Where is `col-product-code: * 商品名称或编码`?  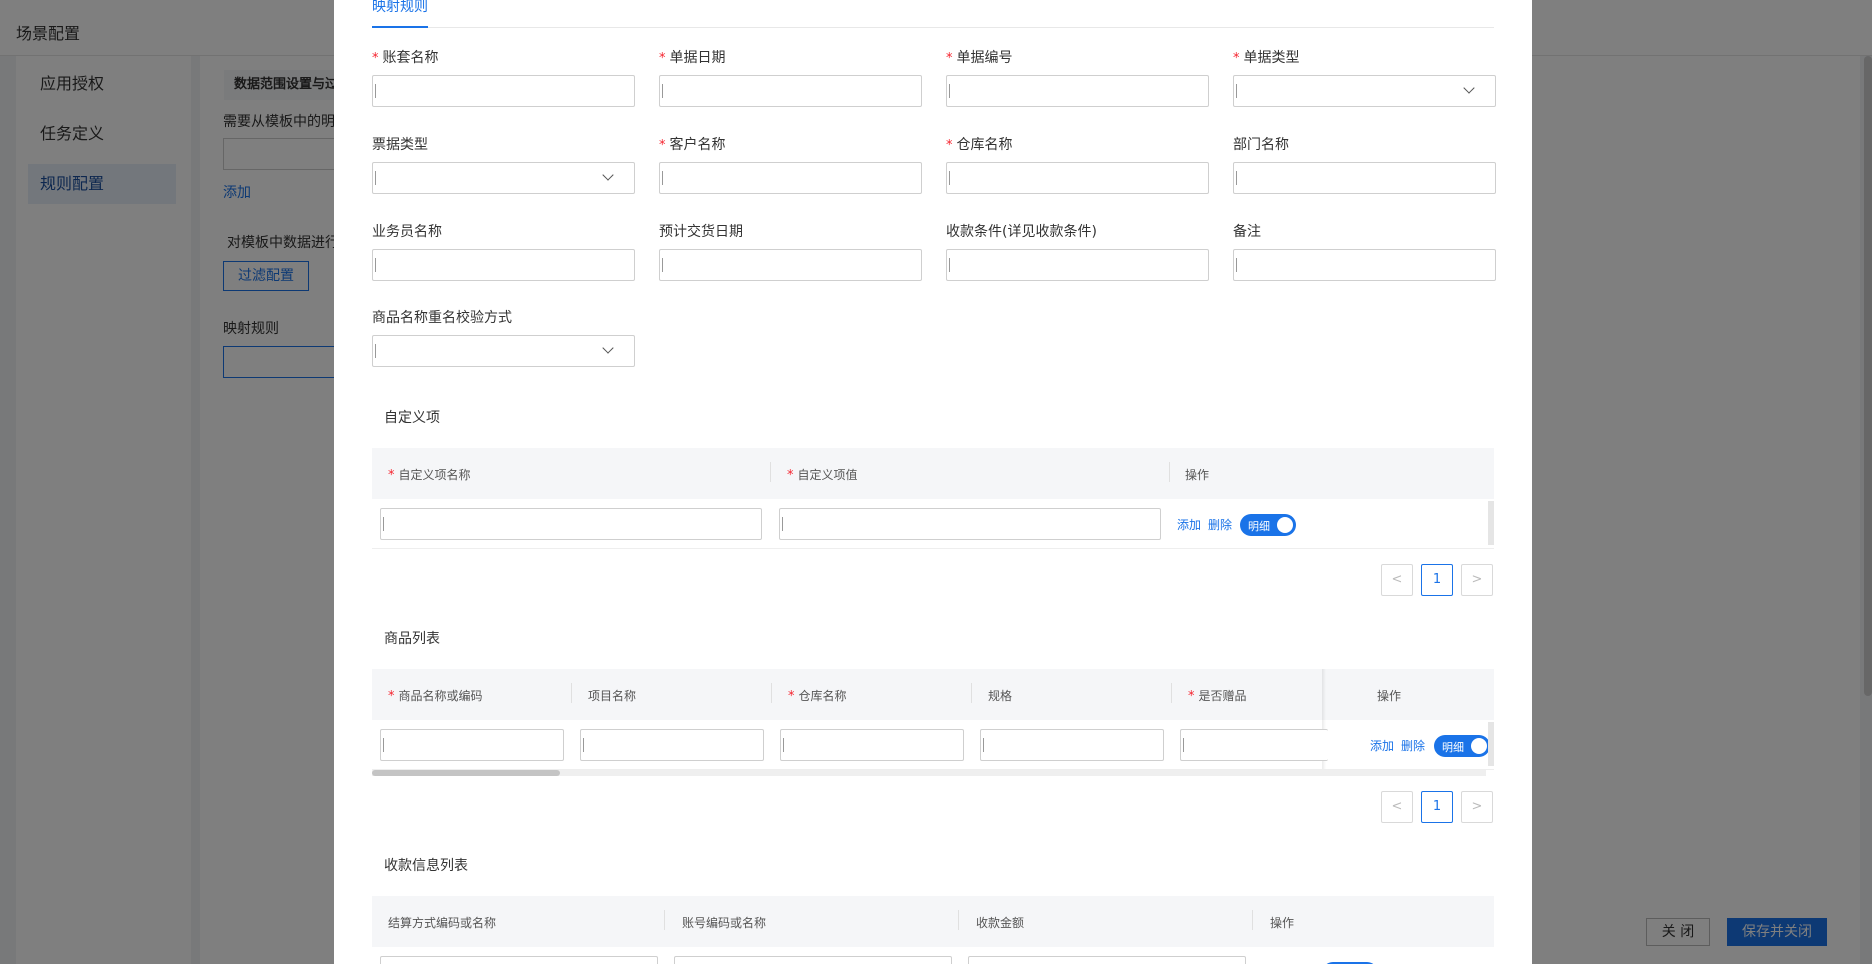
col-product-code: * 商品名称或编码 is located at coordinates (435, 696).